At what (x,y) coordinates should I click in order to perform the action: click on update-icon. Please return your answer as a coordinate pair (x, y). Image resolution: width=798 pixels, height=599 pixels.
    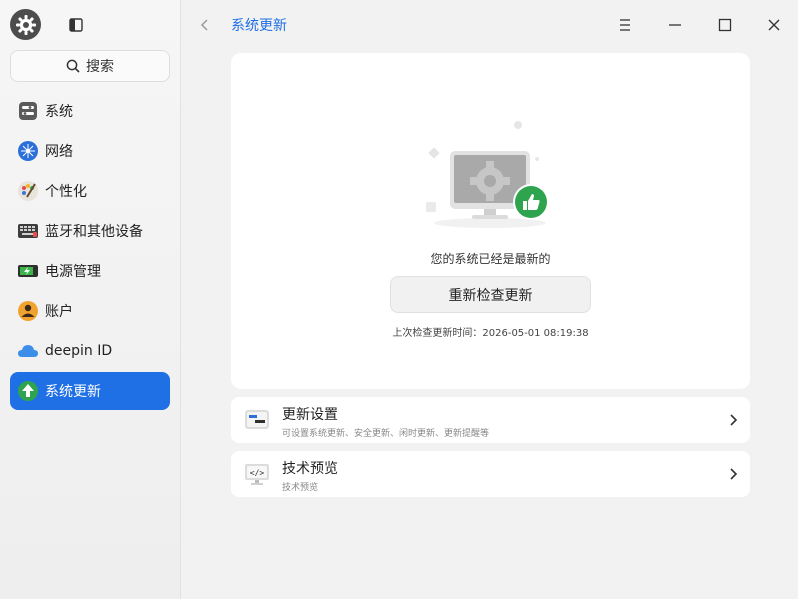
    Looking at the image, I should click on (28, 391).